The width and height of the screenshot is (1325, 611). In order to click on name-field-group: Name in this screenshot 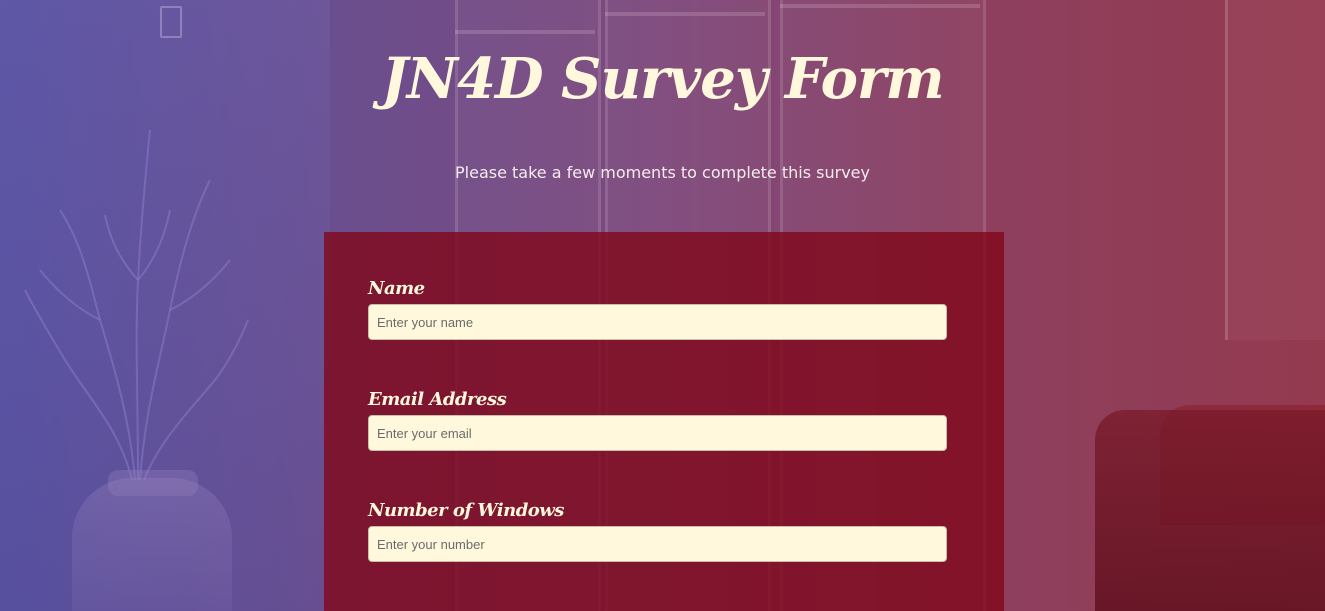, I will do `click(657, 309)`.